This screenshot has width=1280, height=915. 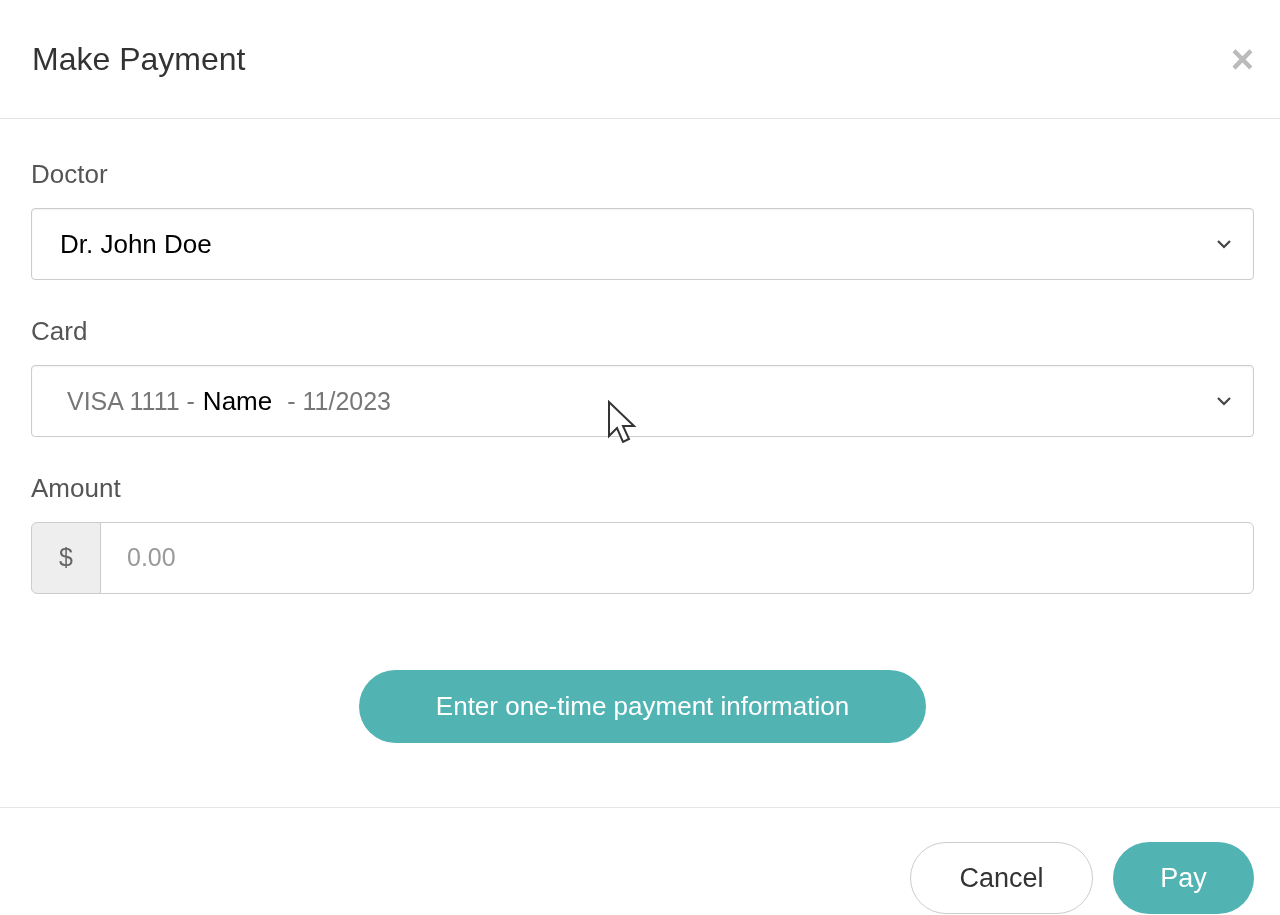 What do you see at coordinates (59, 331) in the screenshot?
I see `field-label: Card` at bounding box center [59, 331].